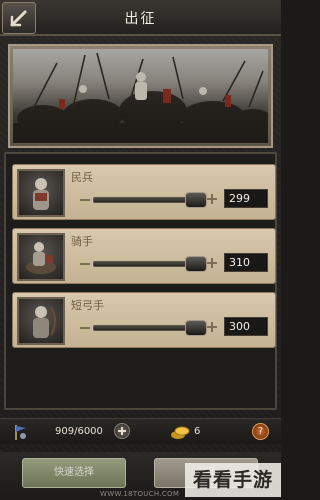 This screenshot has width=320, height=500. Describe the element at coordinates (246, 198) in the screenshot. I see `troop-count-input: 299` at that location.